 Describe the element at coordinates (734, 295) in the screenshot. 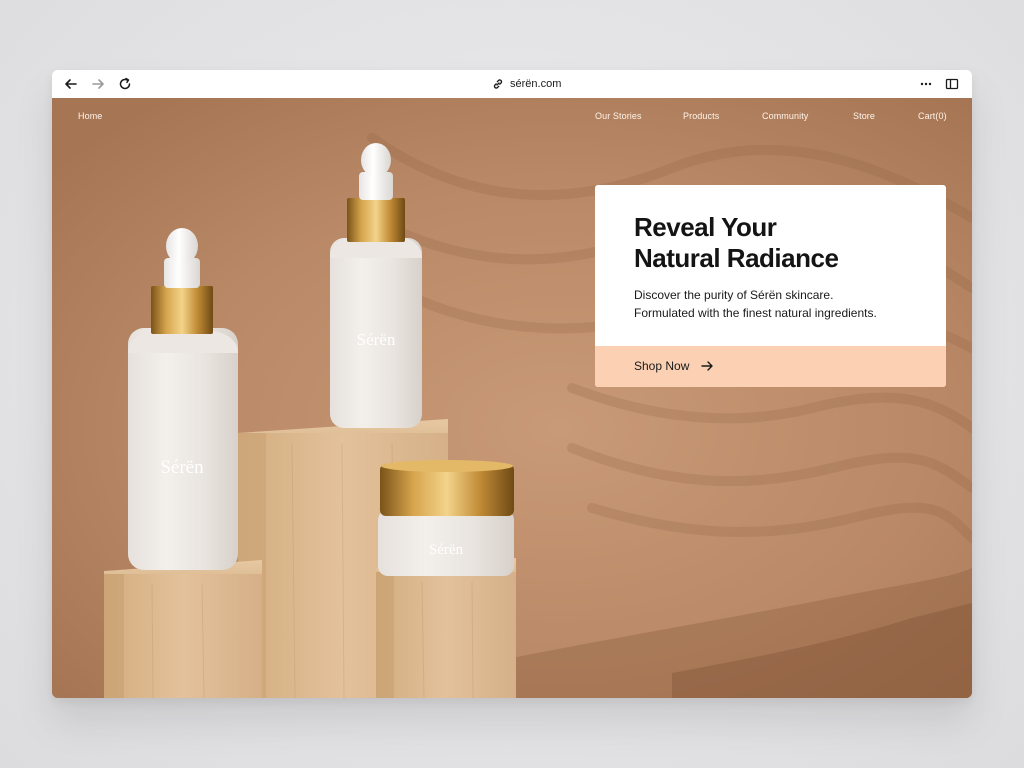

I see `hero-subtitle-line-1: Discover the purity of Sérën skincare.` at that location.